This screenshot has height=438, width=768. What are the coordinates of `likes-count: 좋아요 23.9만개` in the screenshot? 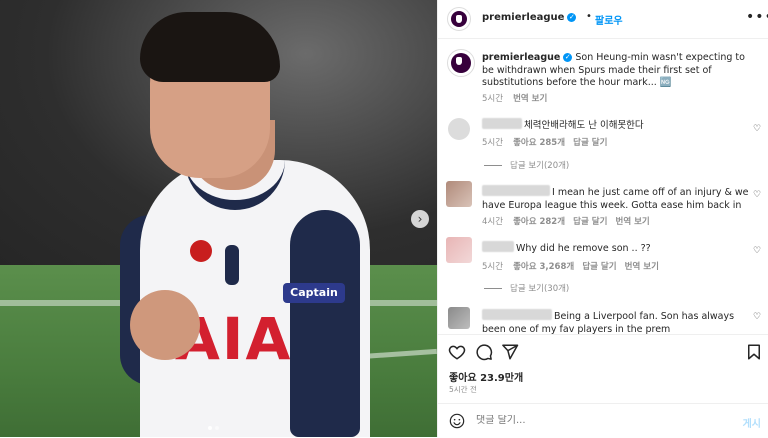 It's located at (486, 376).